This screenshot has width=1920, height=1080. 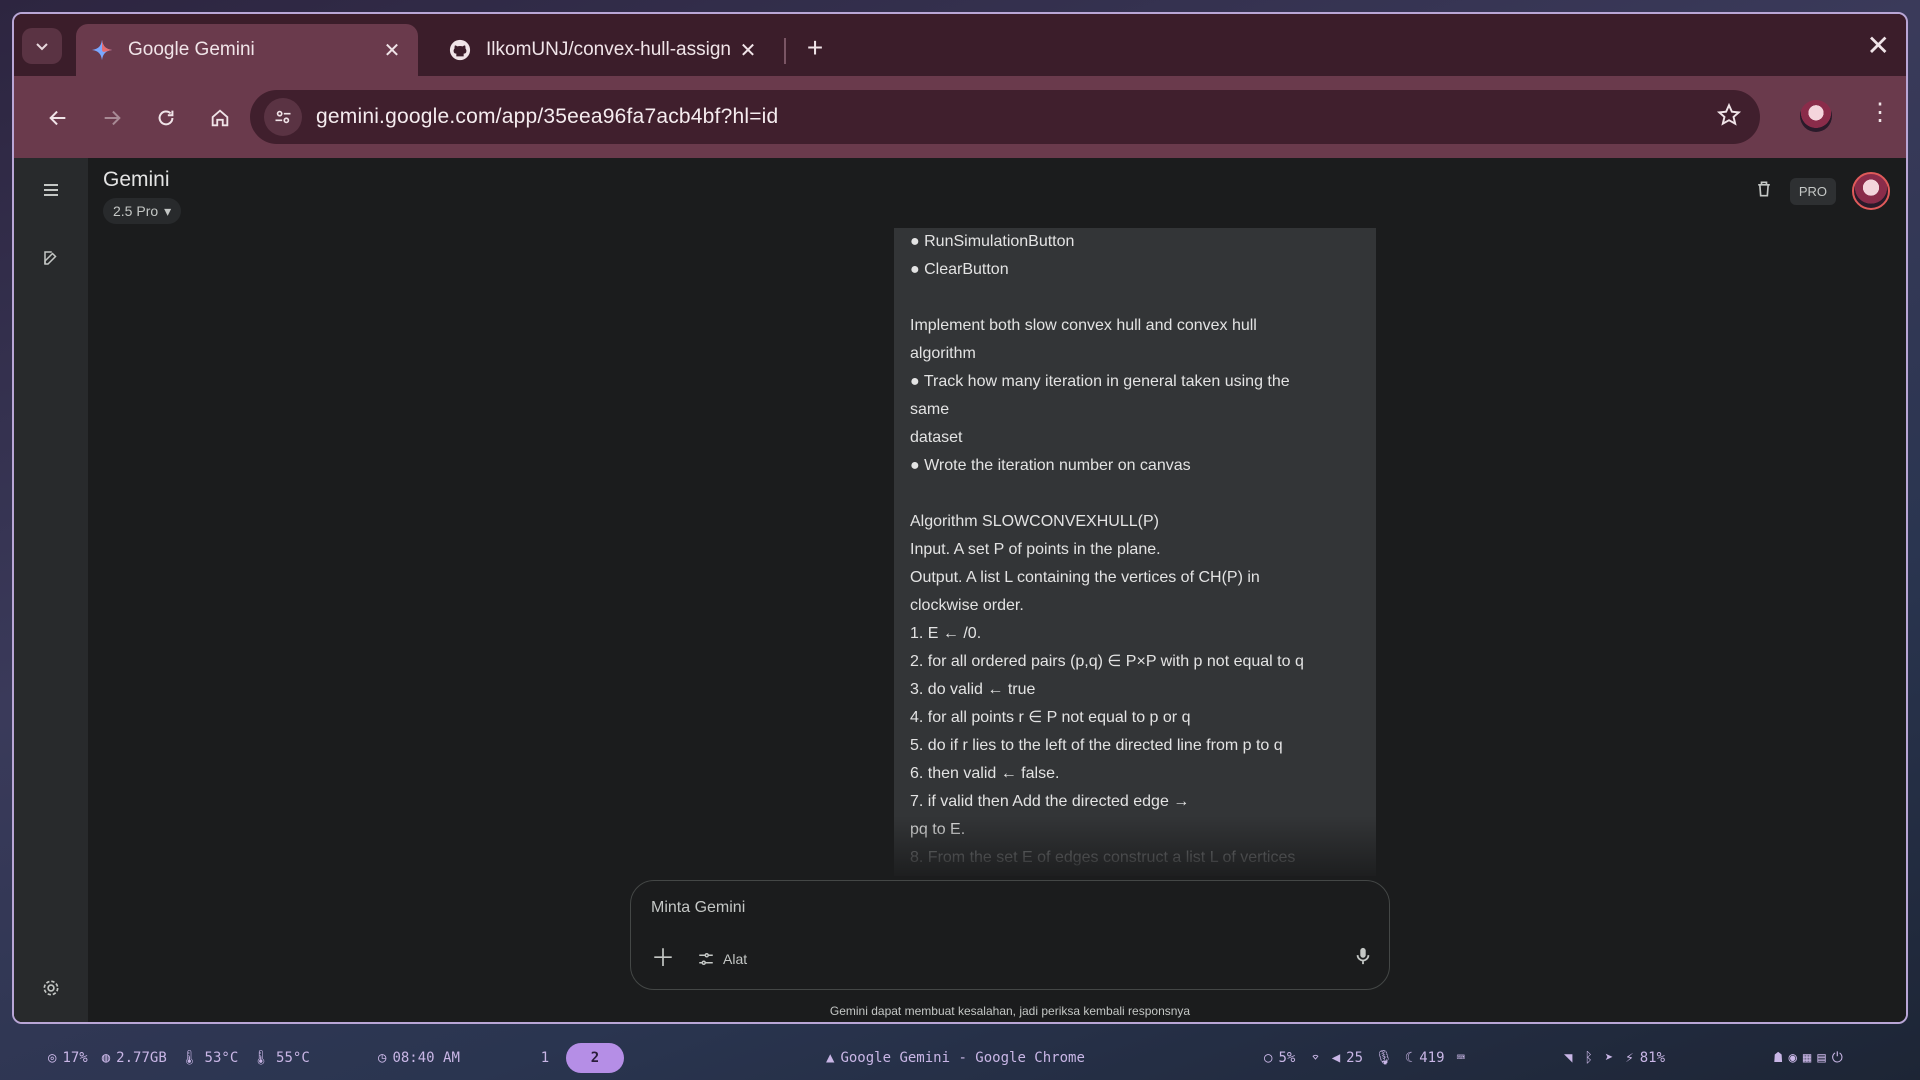 What do you see at coordinates (1034, 521) in the screenshot?
I see `message-line: Algorithm SLOWCONVEXHULL(P)` at bounding box center [1034, 521].